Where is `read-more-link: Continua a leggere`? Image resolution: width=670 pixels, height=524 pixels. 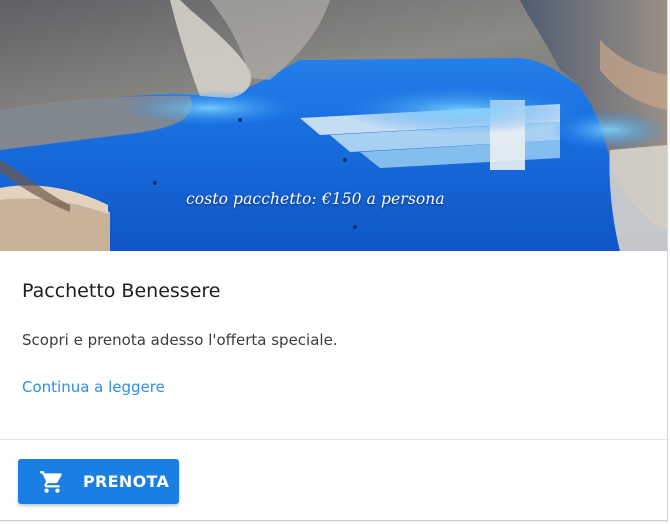
read-more-link: Continua a leggere is located at coordinates (93, 387).